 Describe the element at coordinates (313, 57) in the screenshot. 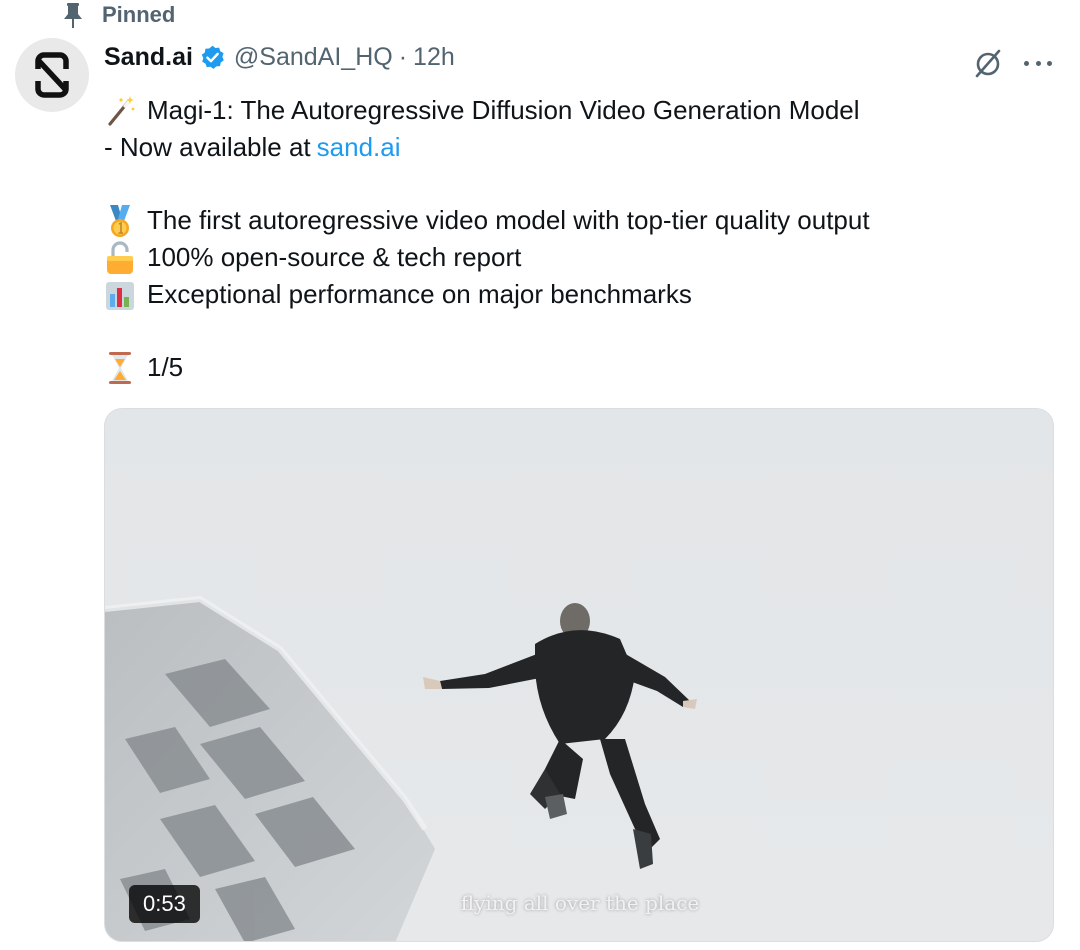

I see `author-handle: @SandAI_HQ` at that location.